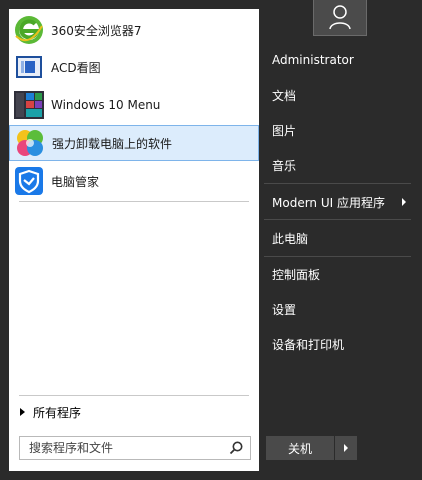 This screenshot has height=480, width=422. I want to click on right-menu-documents: 文档, so click(339, 95).